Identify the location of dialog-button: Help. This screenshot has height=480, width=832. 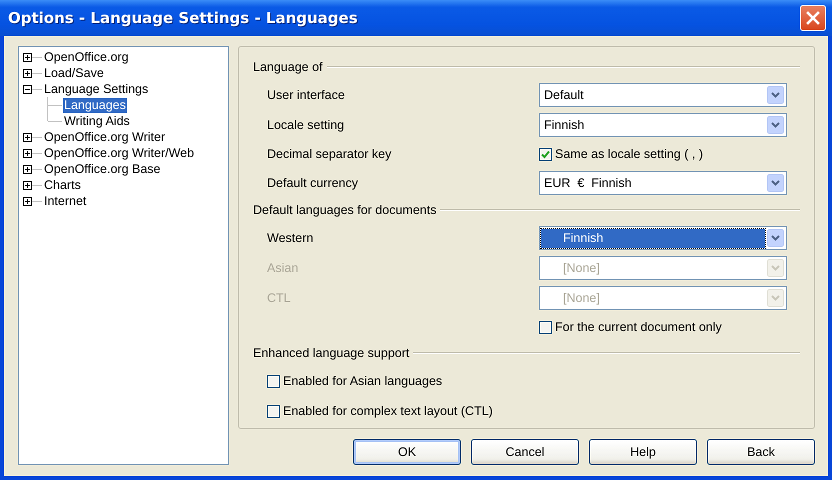
(643, 452).